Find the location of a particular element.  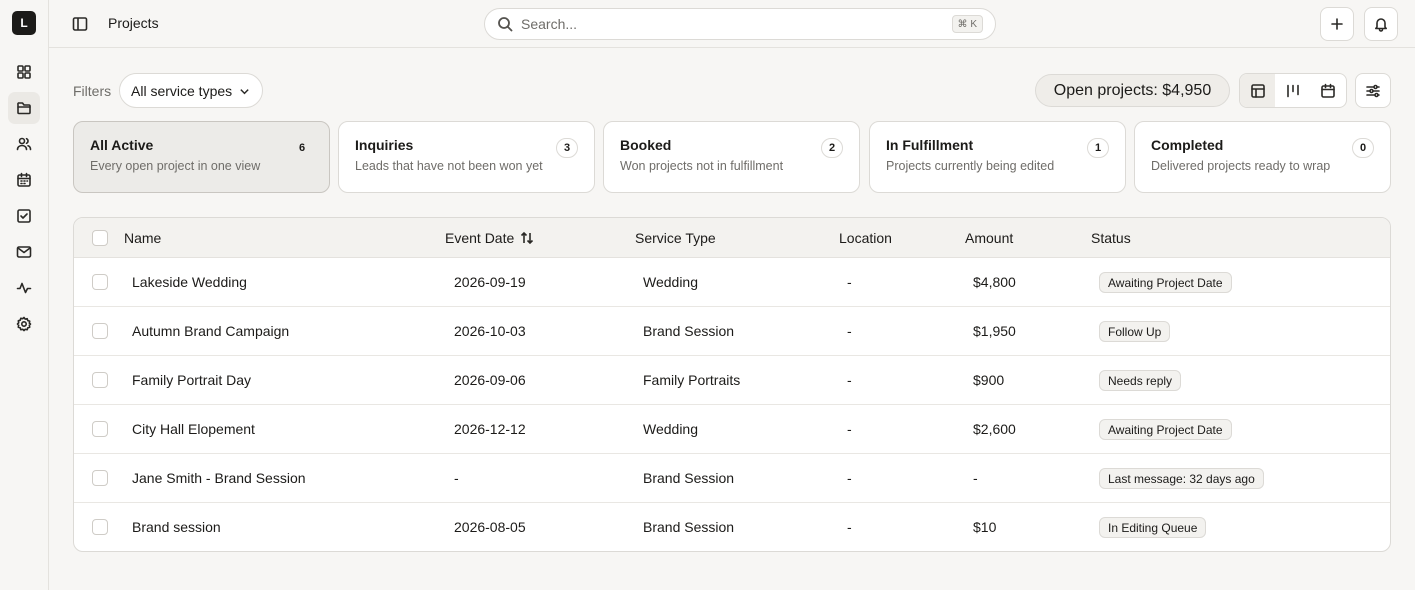

nav-calendar is located at coordinates (24, 180).